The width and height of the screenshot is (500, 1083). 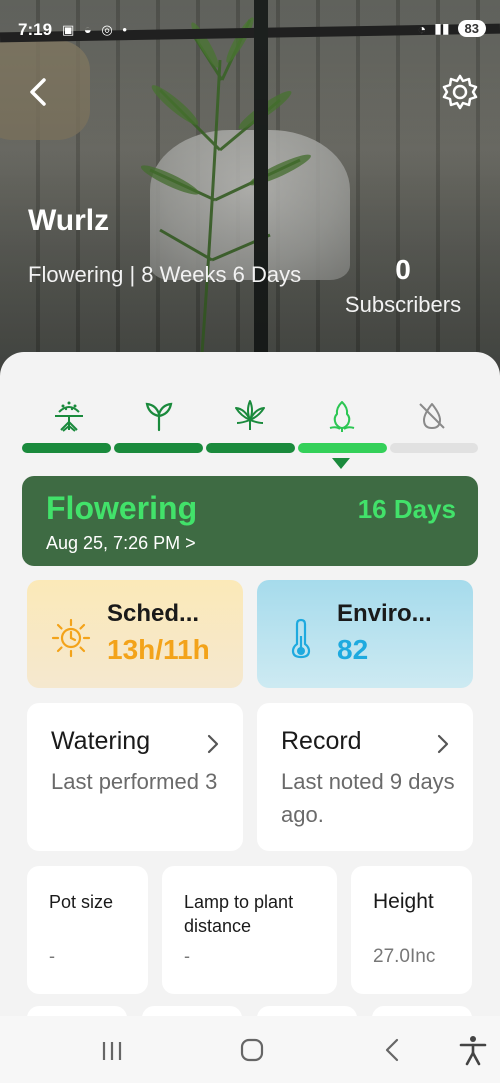 I want to click on schedule-value: 13h/11h, so click(x=158, y=649).